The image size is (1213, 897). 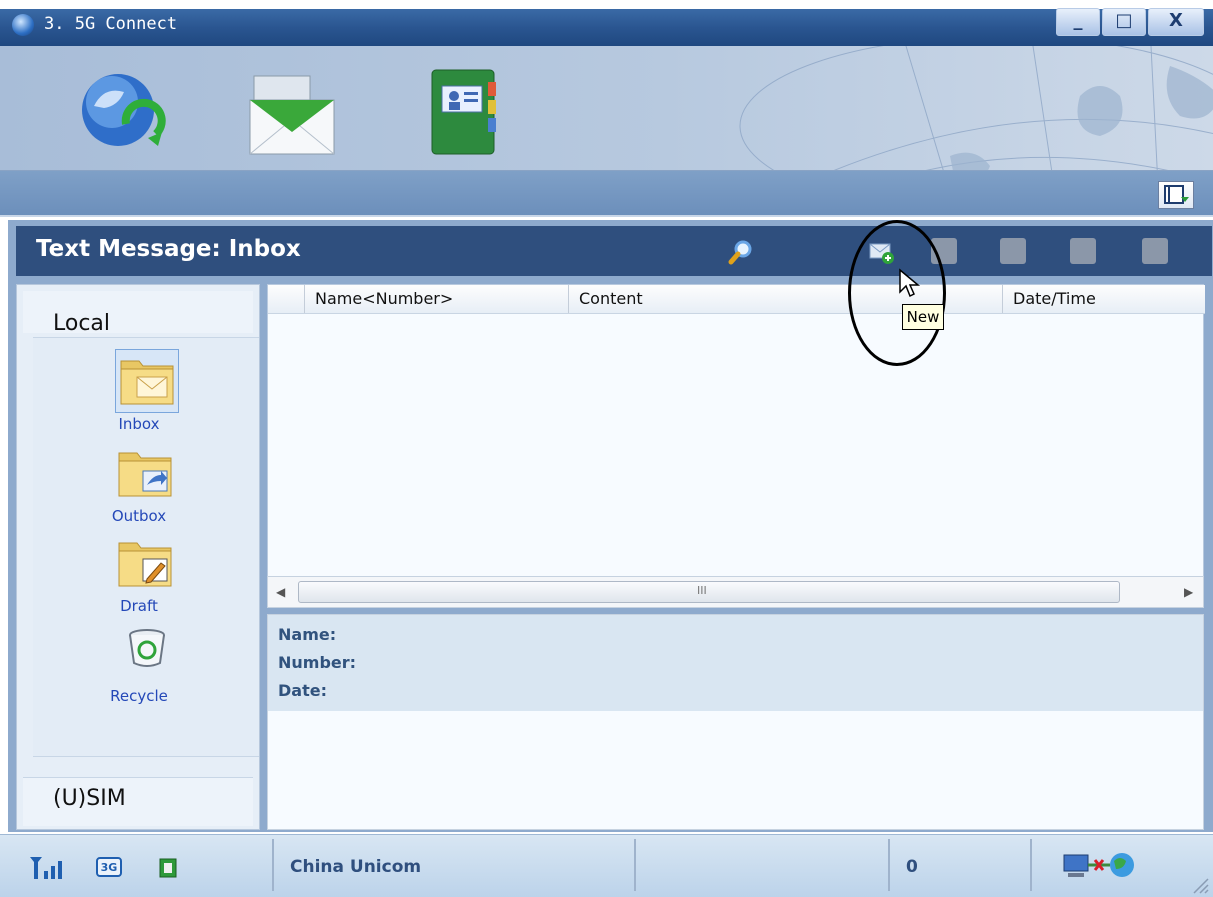 What do you see at coordinates (606, 194) in the screenshot?
I see `secondary-toolbar` at bounding box center [606, 194].